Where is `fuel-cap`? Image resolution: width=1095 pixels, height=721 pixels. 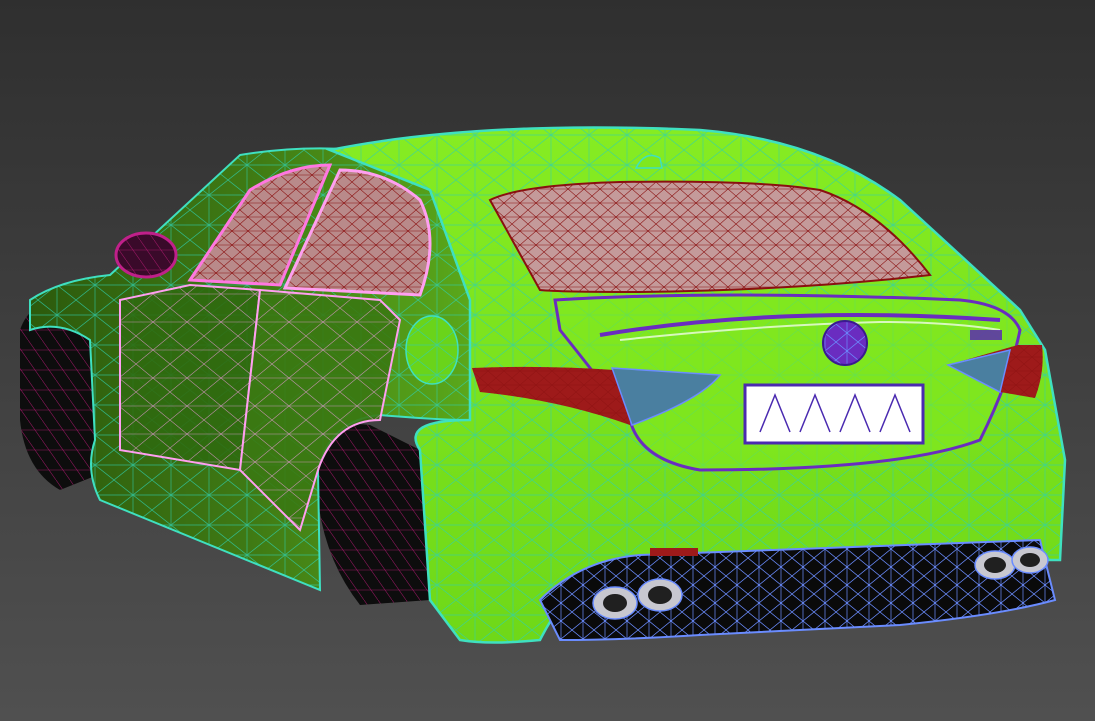
fuel-cap is located at coordinates (432, 350).